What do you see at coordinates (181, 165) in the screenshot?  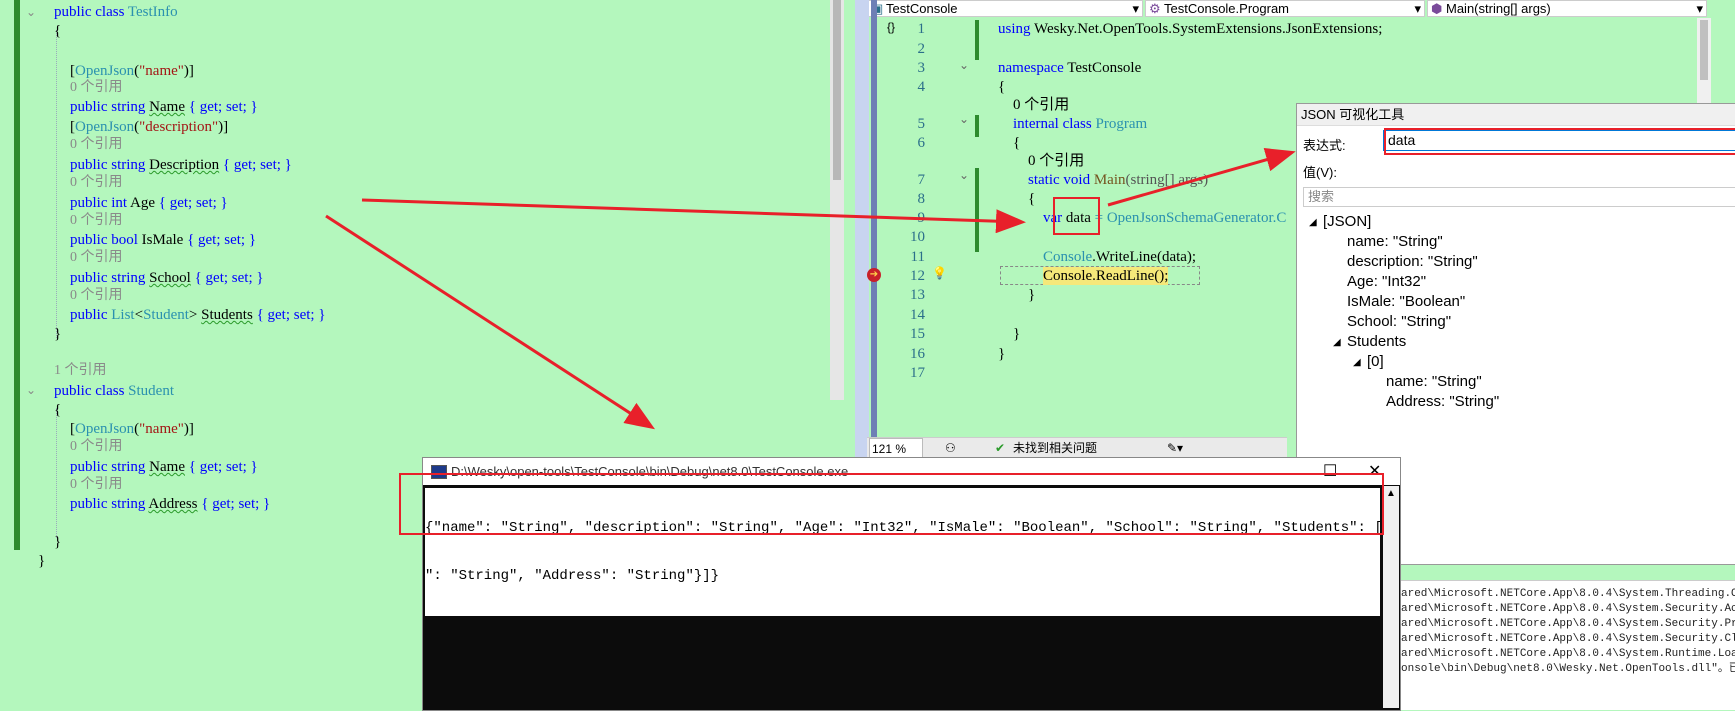 I see `property-description: public string Description { get; set; }` at bounding box center [181, 165].